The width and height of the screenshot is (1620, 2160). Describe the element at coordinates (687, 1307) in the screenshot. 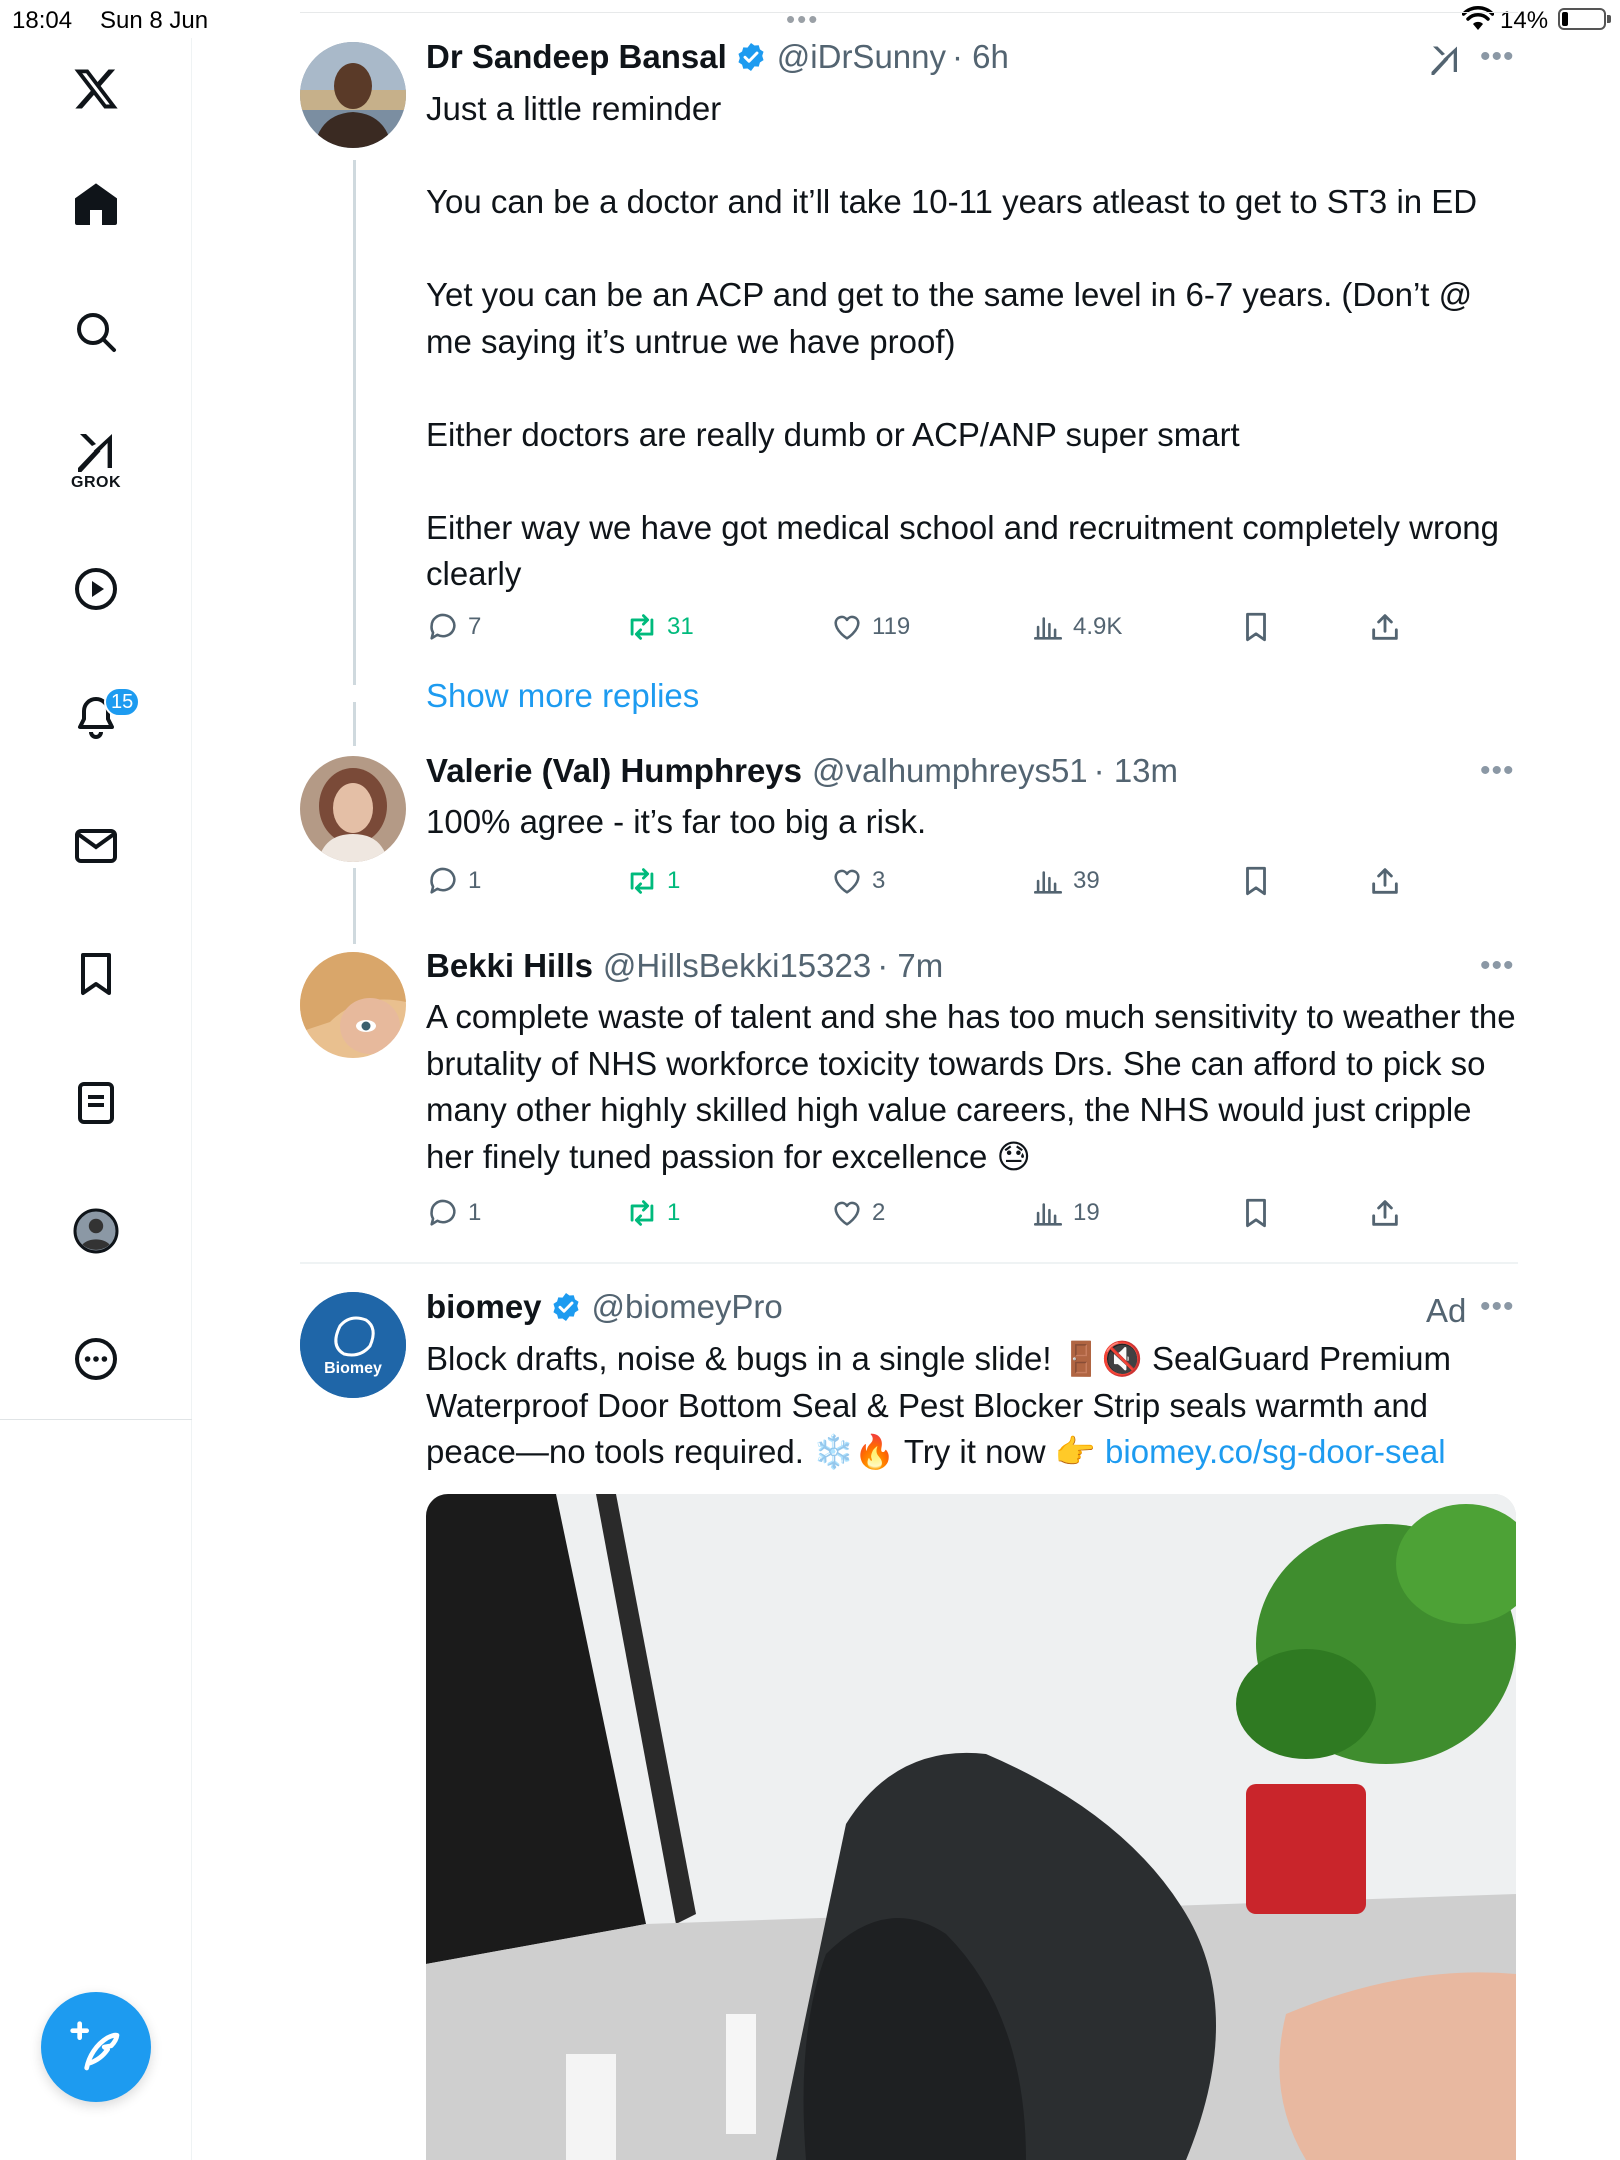

I see `author-handle: @biomeyPro` at that location.